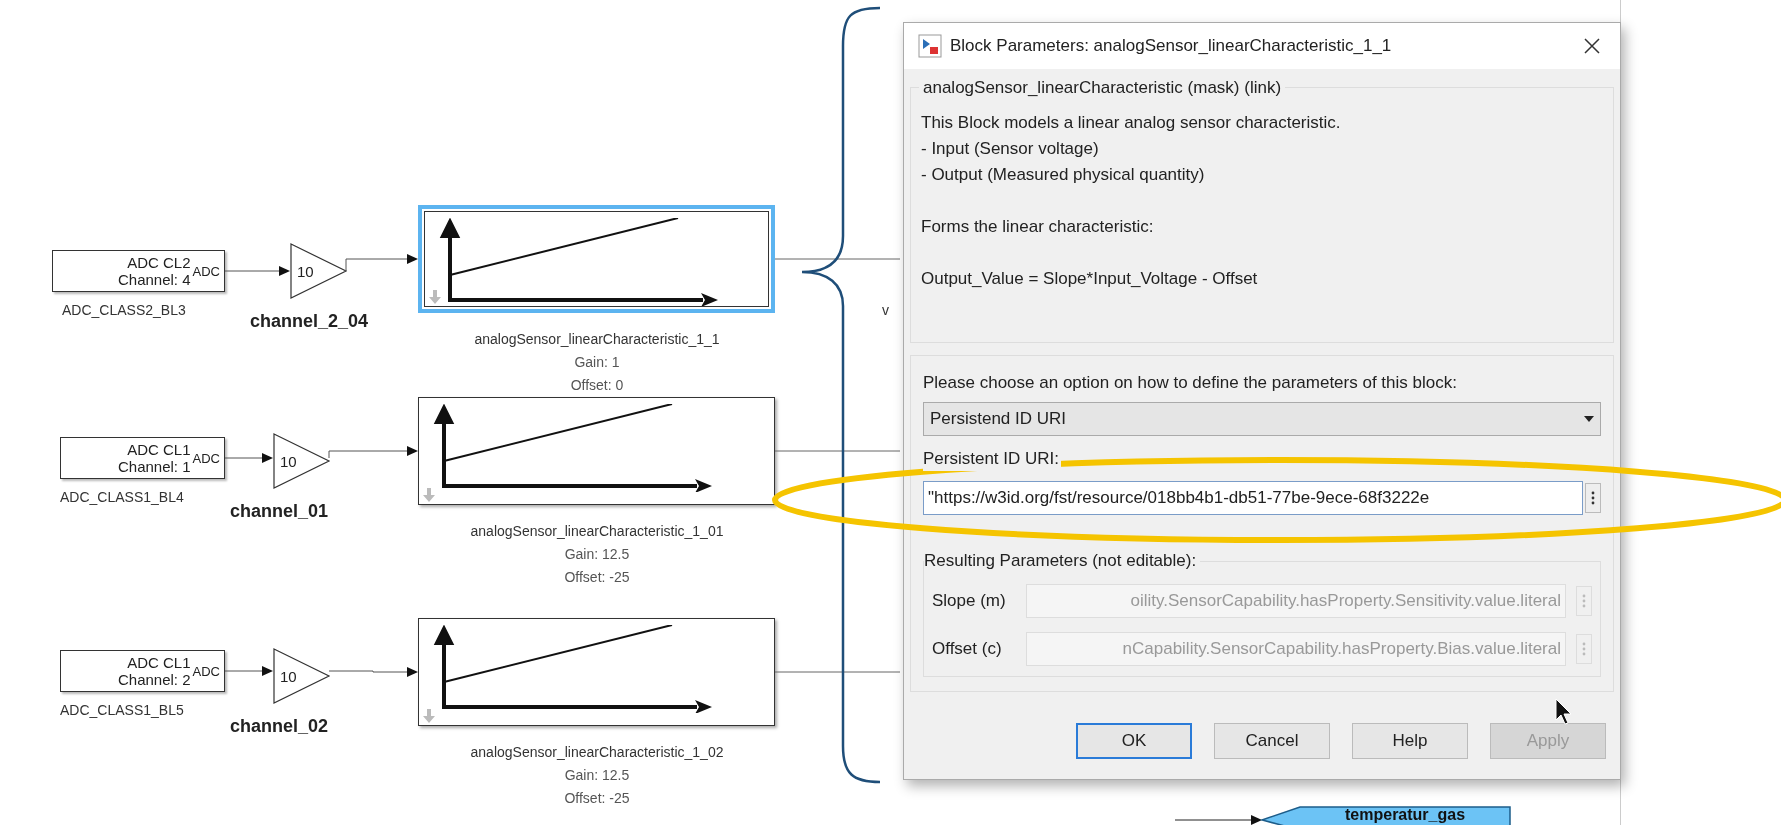 The width and height of the screenshot is (1781, 825). What do you see at coordinates (597, 362) in the screenshot?
I see `gain-text: Gain: 1` at bounding box center [597, 362].